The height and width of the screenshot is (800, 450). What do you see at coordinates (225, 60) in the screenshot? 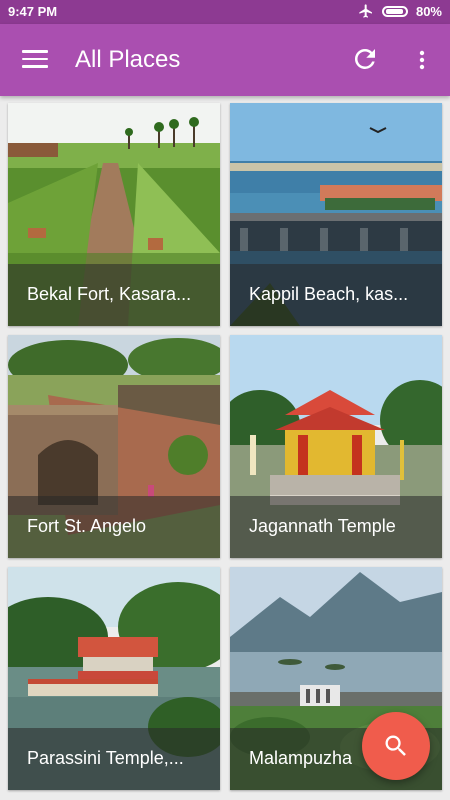
I see `app-bar: All Places` at bounding box center [225, 60].